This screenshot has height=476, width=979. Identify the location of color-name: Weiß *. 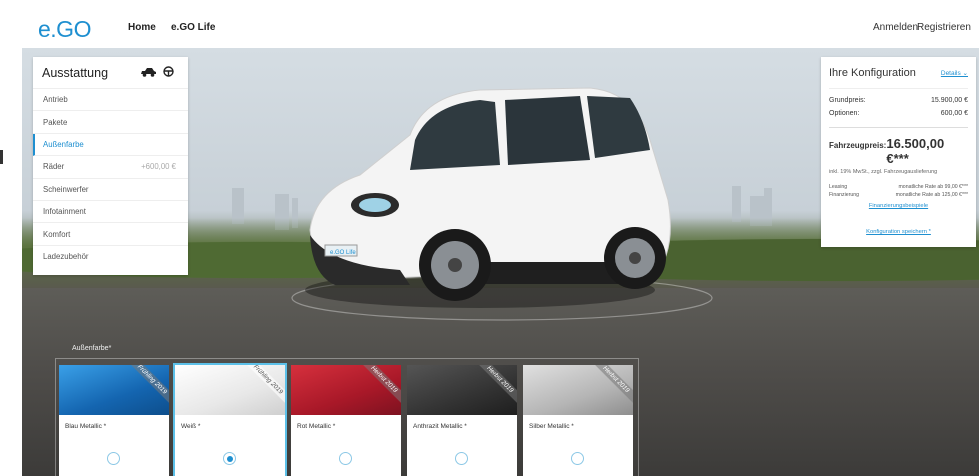
(191, 426).